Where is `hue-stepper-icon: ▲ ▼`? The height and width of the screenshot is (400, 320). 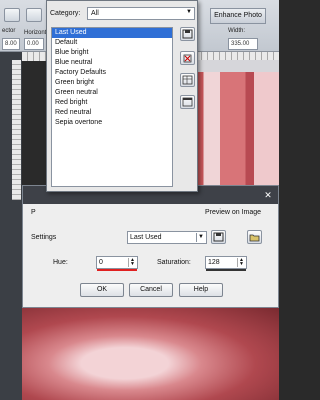 hue-stepper-icon: ▲ ▼ is located at coordinates (132, 262).